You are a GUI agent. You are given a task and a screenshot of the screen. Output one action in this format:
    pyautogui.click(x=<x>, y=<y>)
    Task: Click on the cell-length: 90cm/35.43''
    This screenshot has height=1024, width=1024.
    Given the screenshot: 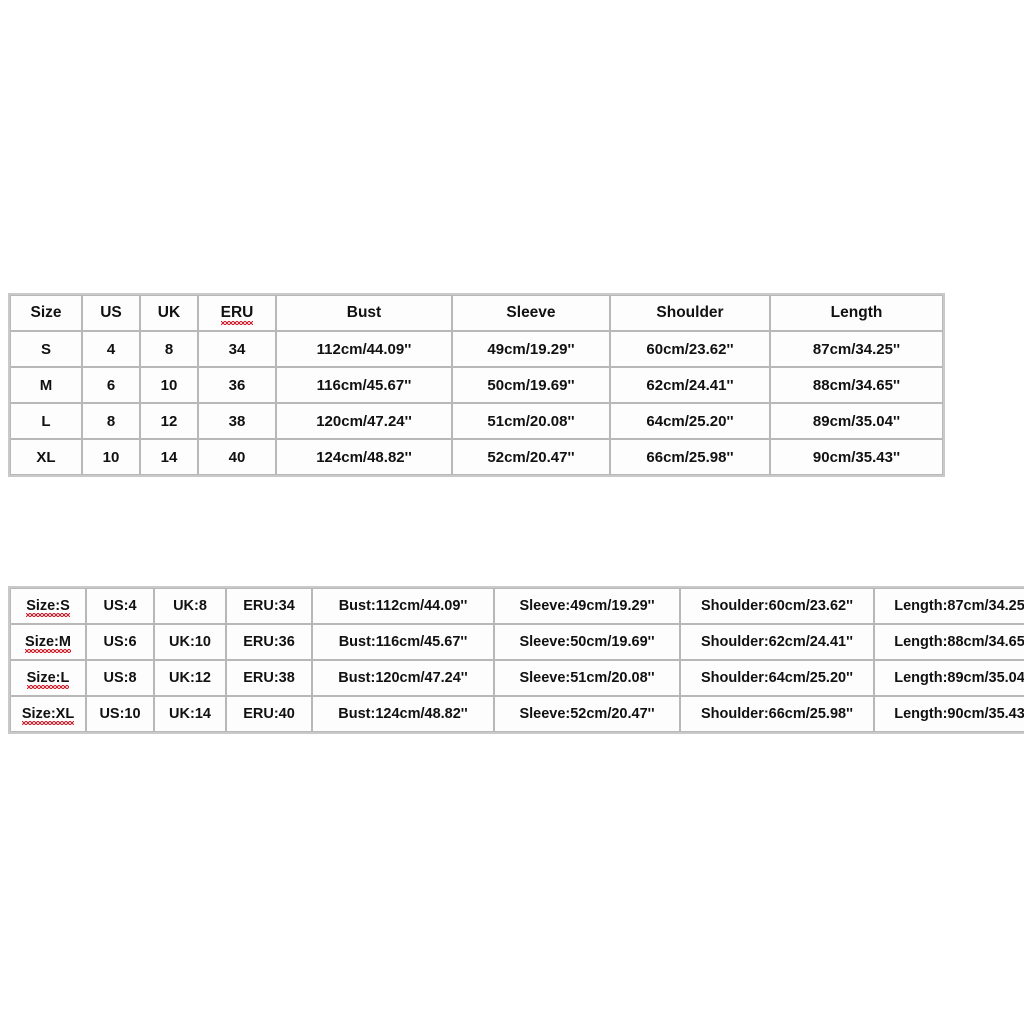 What is the action you would take?
    pyautogui.click(x=856, y=457)
    